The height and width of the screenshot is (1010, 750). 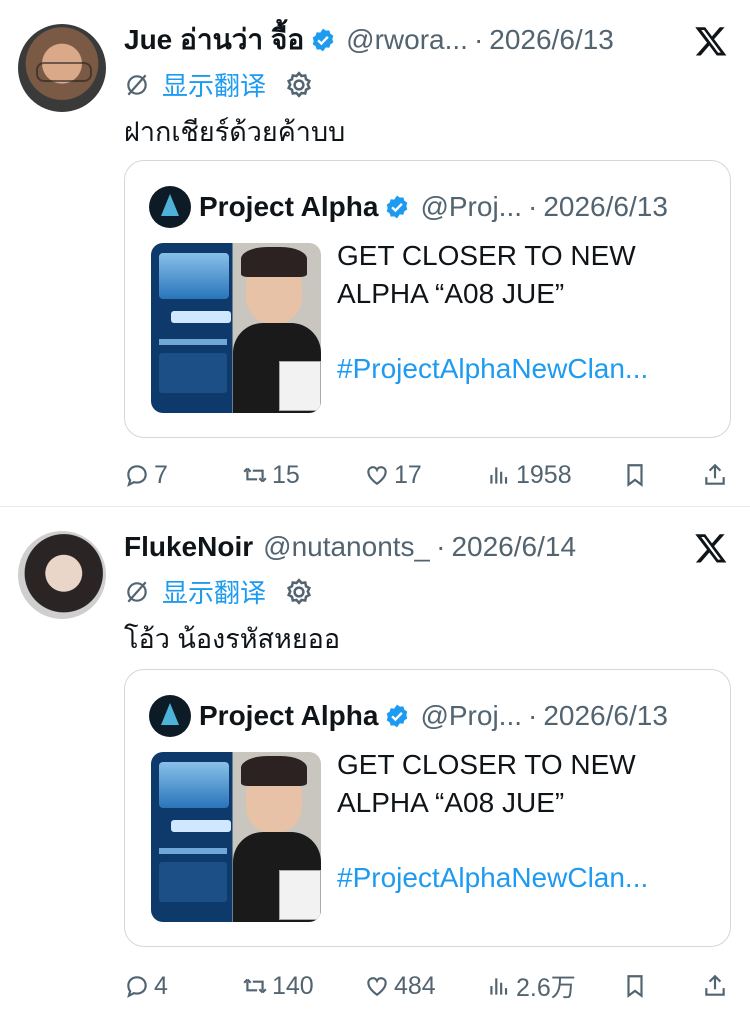 I want to click on like-count: 17, so click(x=408, y=474).